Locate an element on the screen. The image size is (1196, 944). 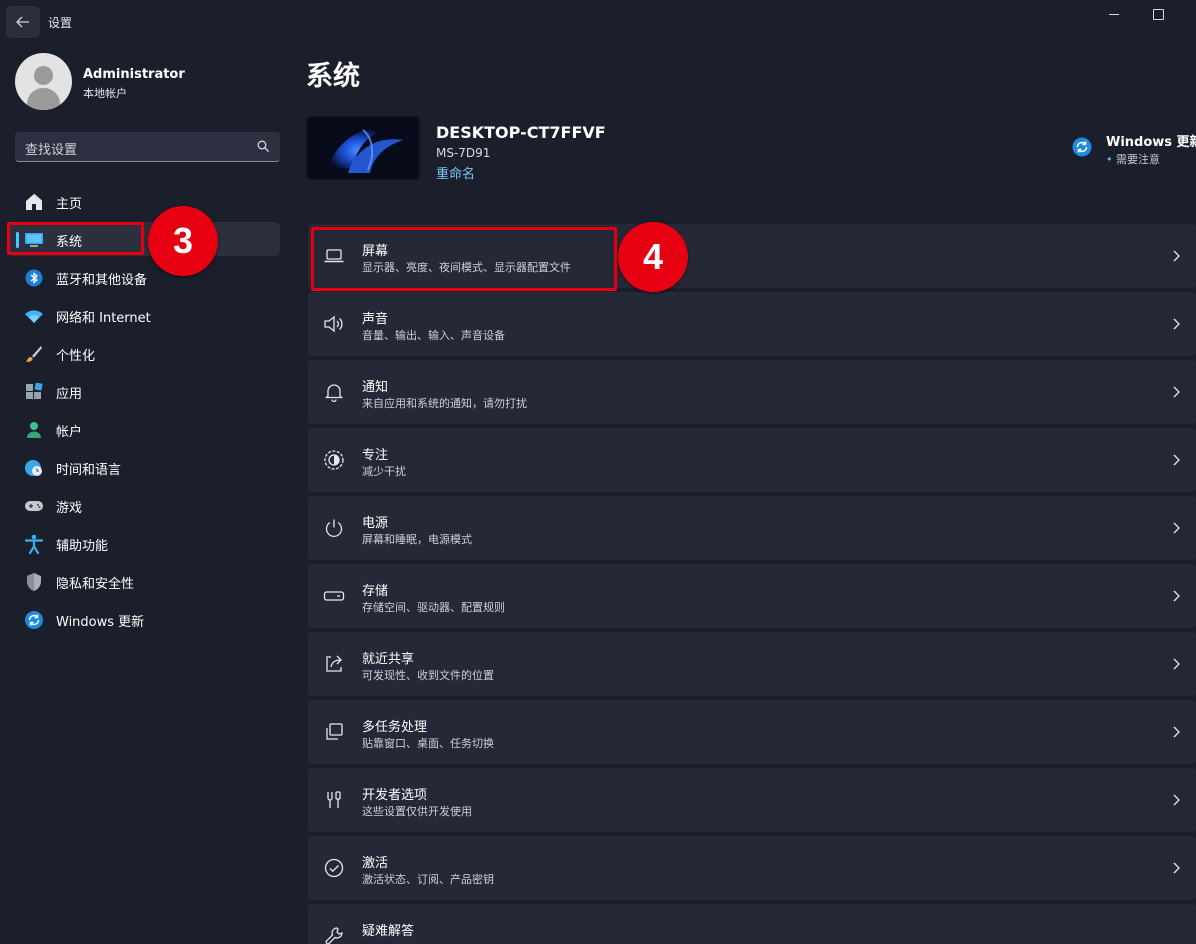
sidebar-item-personalization: 个性化 is located at coordinates (144, 353).